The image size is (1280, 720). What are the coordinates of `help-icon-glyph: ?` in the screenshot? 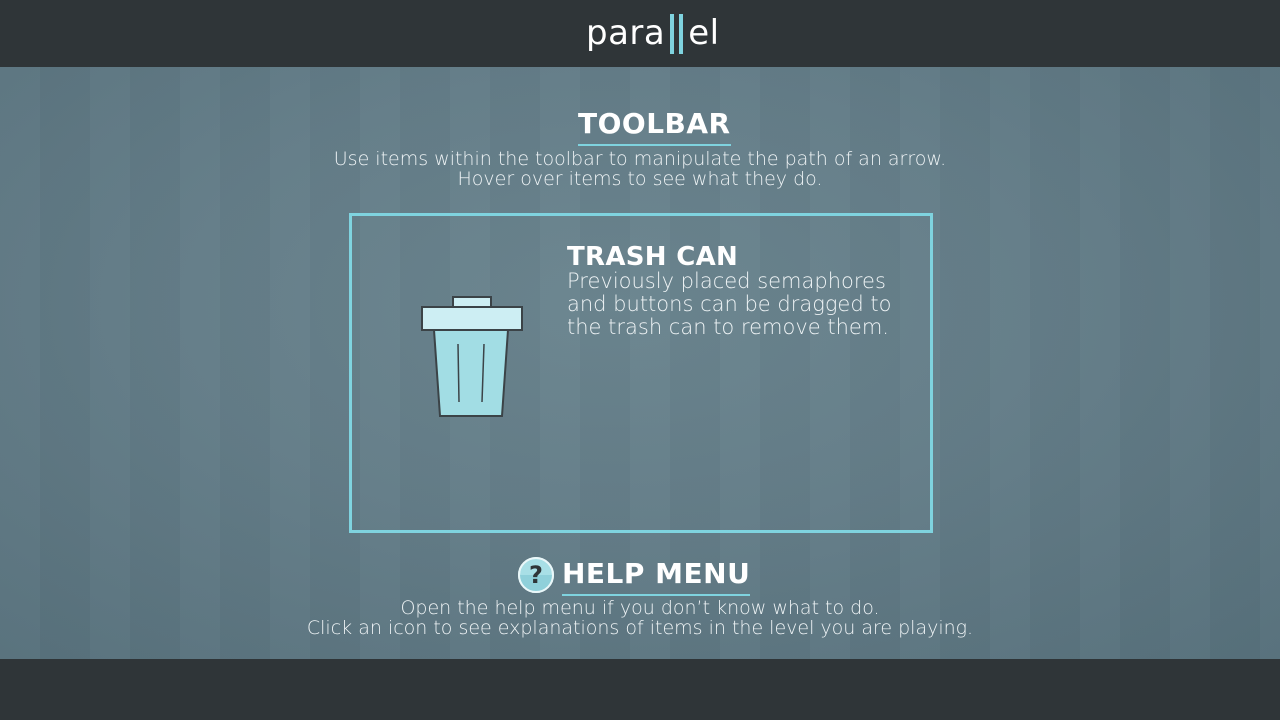 It's located at (536, 575).